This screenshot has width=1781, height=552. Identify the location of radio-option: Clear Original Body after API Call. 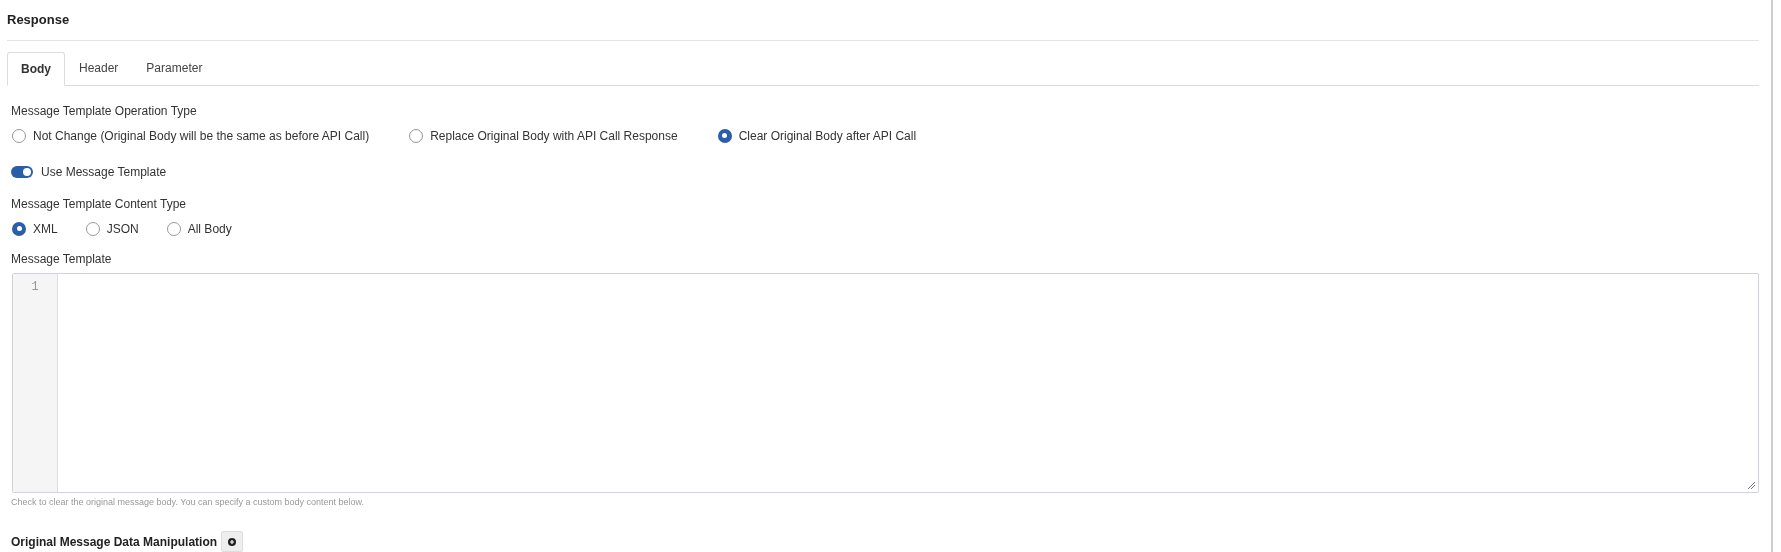
(817, 135).